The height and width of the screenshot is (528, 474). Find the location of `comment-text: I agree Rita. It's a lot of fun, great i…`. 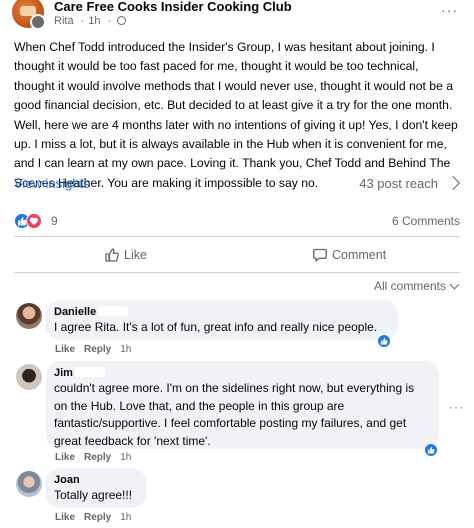

comment-text: I agree Rita. It's a lot of fun, great i… is located at coordinates (216, 327).